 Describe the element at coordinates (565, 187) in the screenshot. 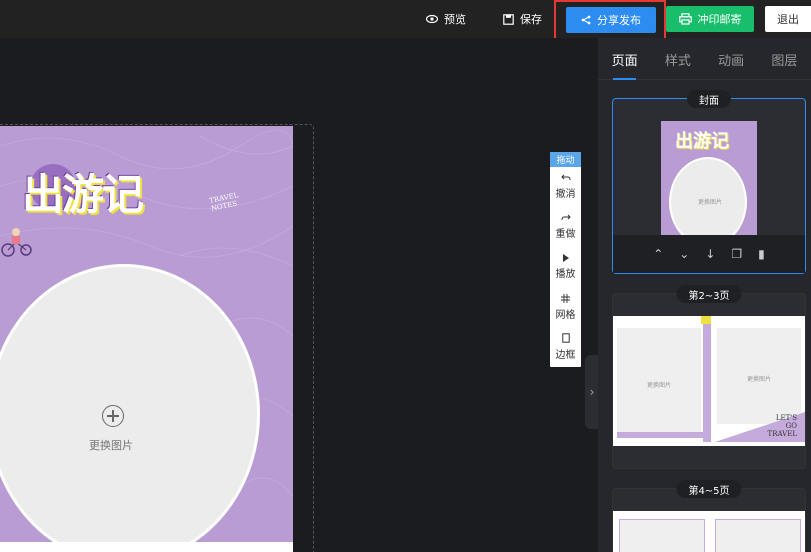

I see `undo-button: 撤消` at that location.